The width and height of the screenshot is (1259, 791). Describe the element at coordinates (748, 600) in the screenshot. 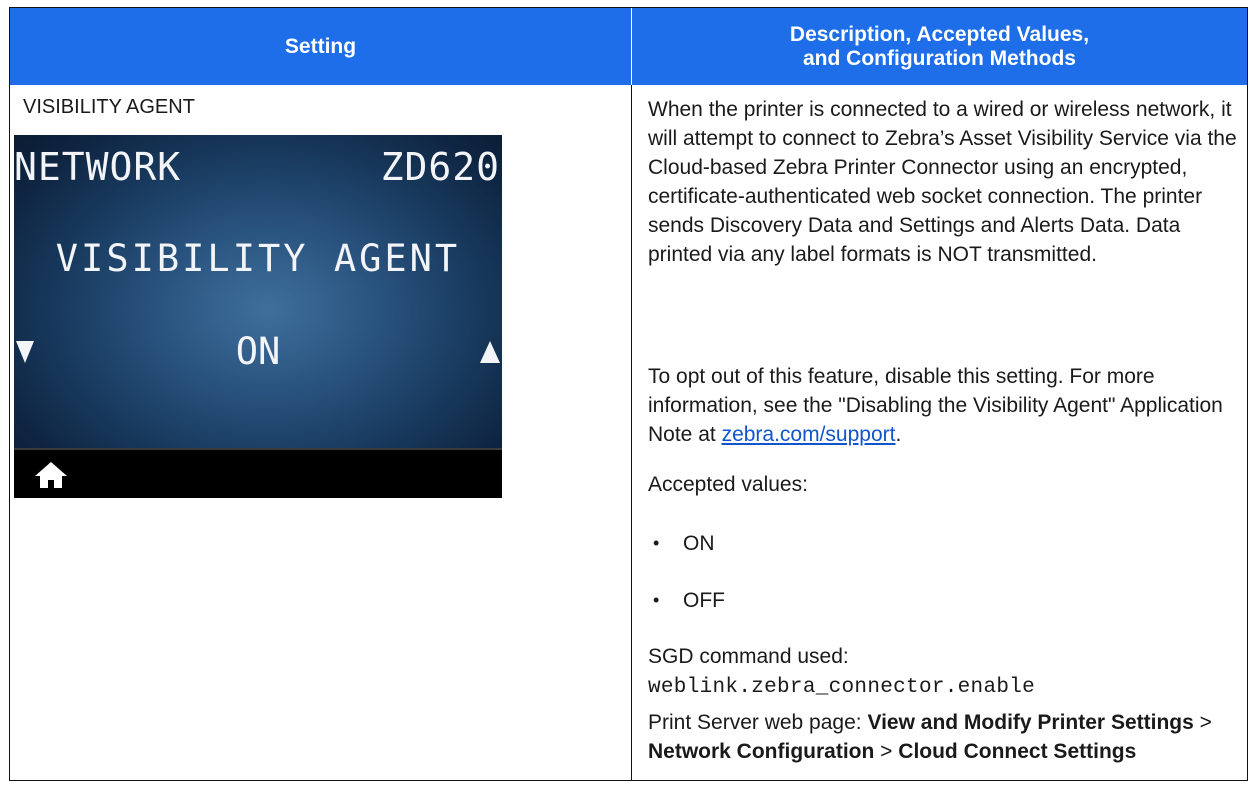

I see `list-item: • OFF` at that location.